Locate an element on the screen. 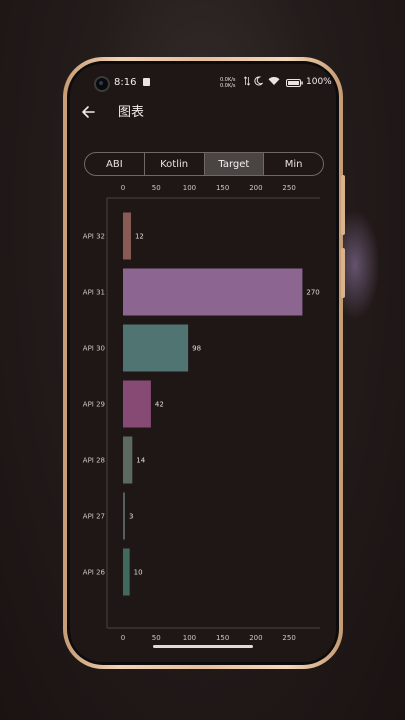  data-label: 14 is located at coordinates (140, 461).